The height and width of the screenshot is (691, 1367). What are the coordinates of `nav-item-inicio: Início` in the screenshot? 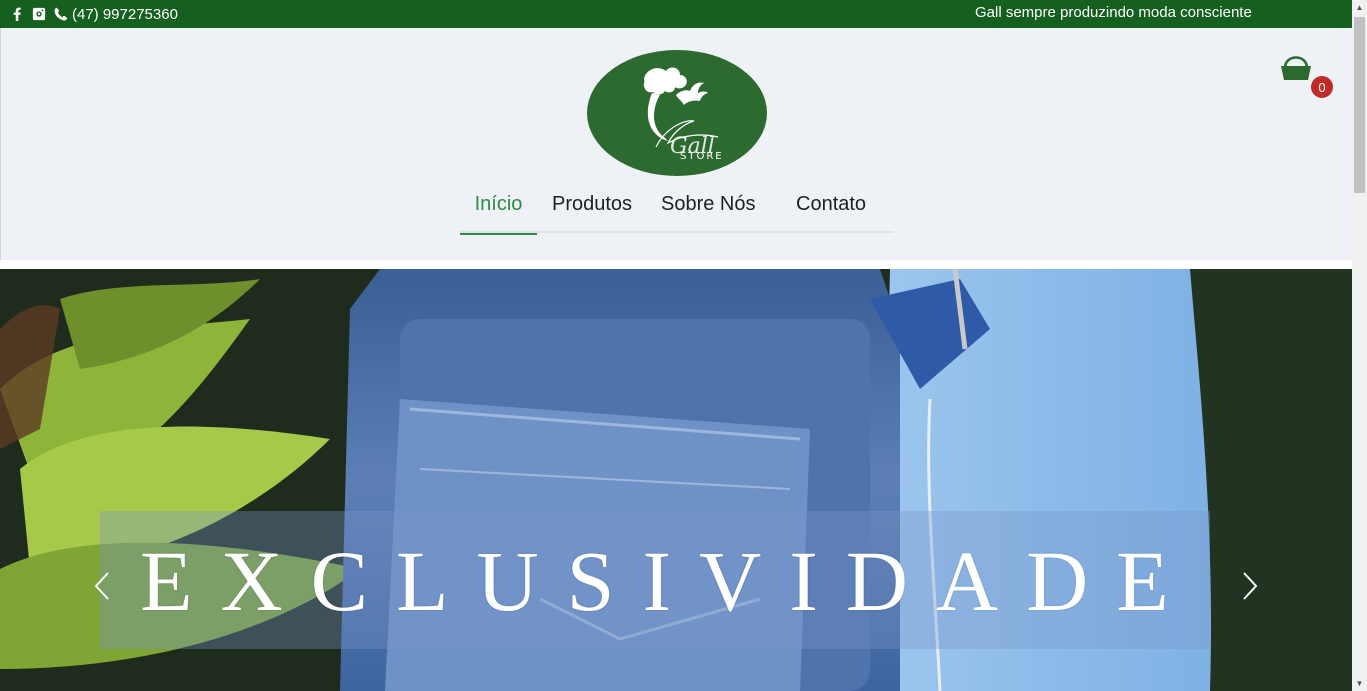 It's located at (498, 213).